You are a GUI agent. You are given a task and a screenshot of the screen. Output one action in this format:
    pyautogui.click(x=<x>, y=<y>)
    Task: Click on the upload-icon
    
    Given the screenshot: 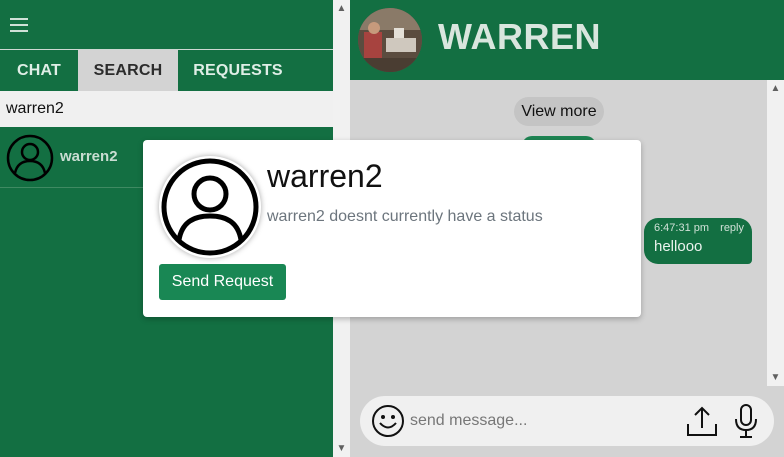 What is the action you would take?
    pyautogui.click(x=702, y=421)
    